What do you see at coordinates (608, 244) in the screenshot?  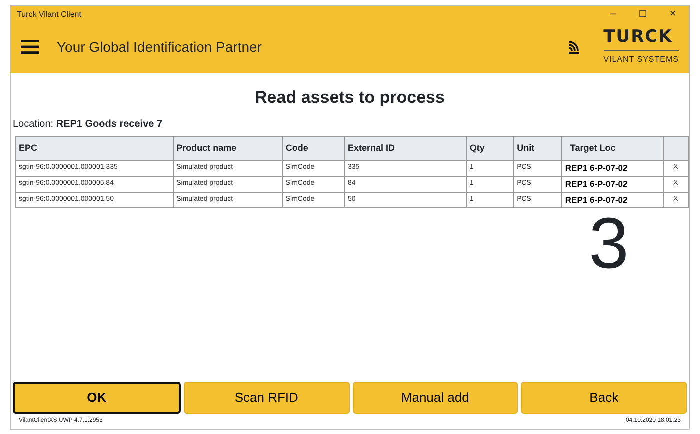 I see `item-count: 3` at bounding box center [608, 244].